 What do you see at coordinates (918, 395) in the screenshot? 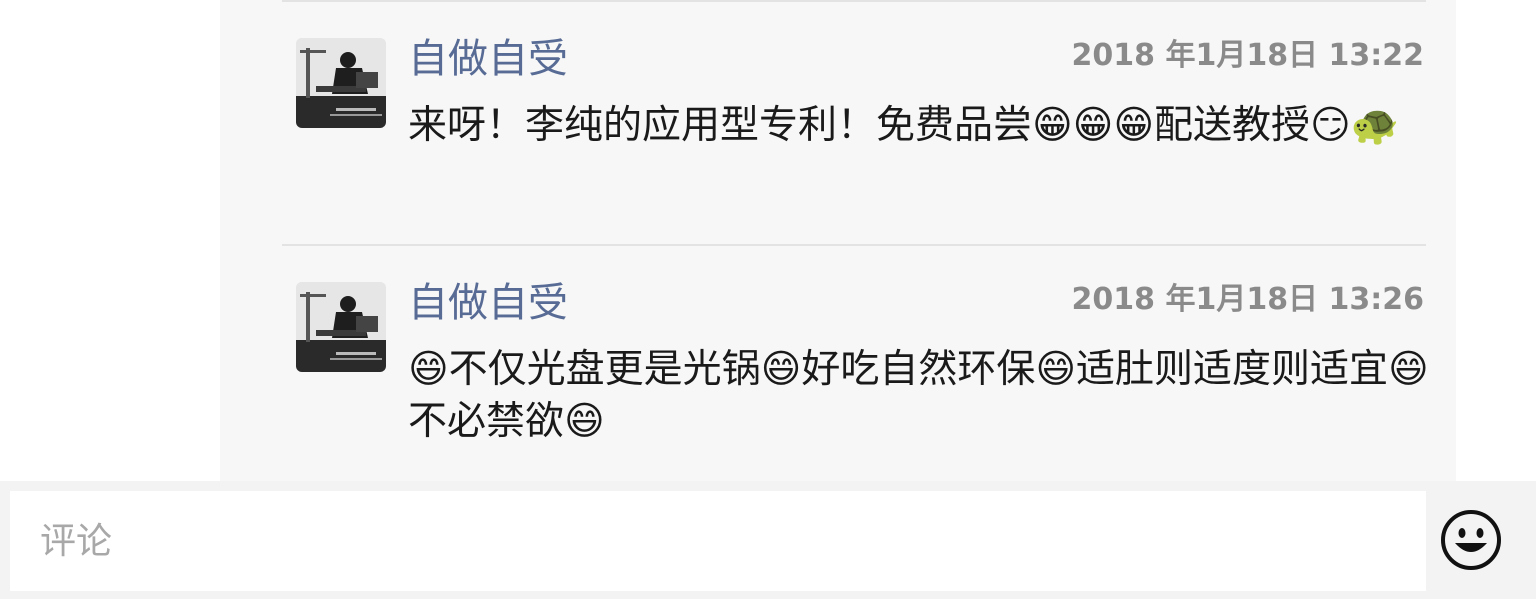
I see `comment-text: 😄不仅光盘更是光锅😄好吃自然环保😄适肚则适度则适宜😄不必禁欲😄` at bounding box center [918, 395].